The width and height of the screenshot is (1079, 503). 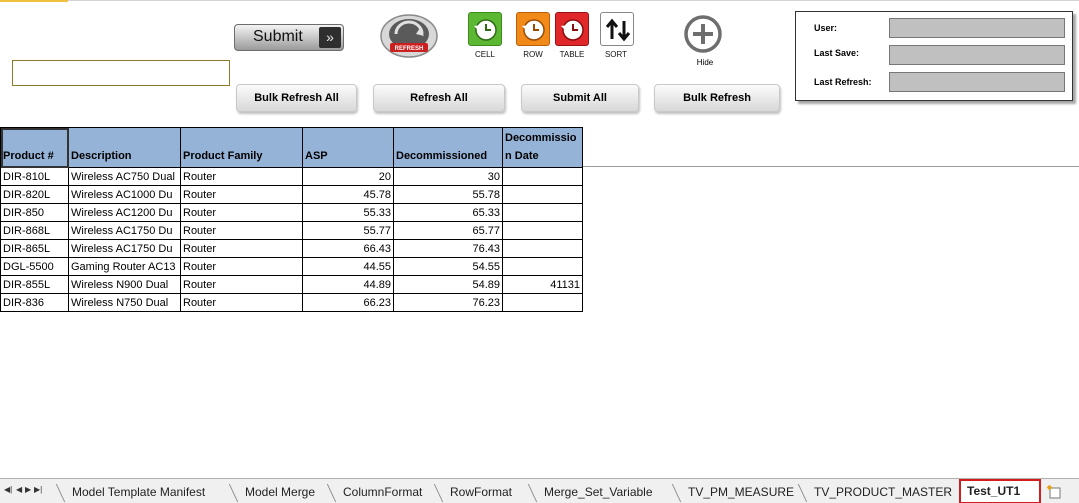 What do you see at coordinates (703, 34) in the screenshot?
I see `plus-circle-icon` at bounding box center [703, 34].